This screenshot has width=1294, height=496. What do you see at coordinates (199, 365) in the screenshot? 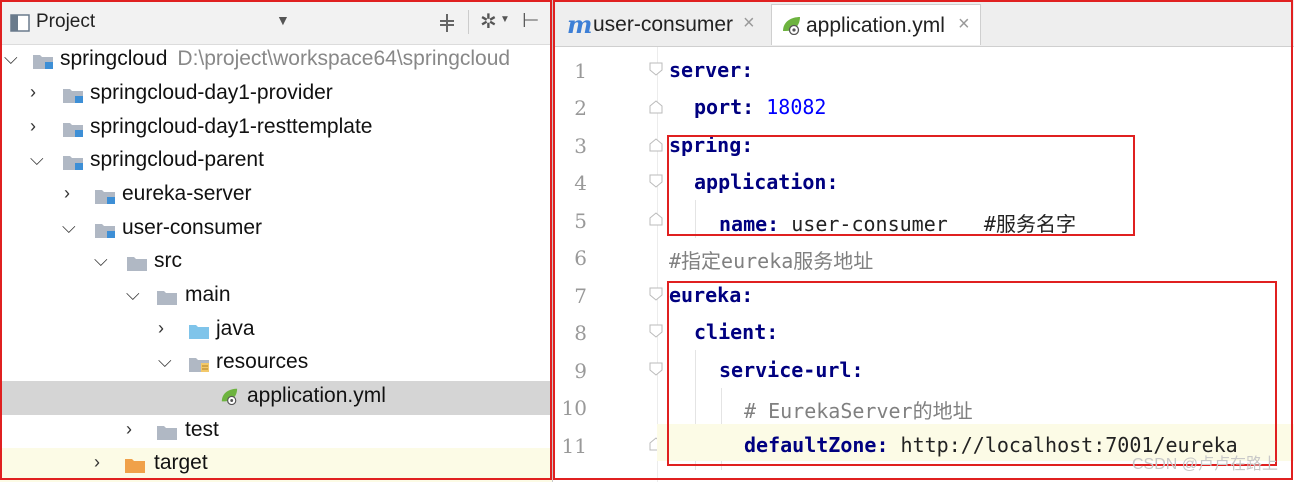
I see `resources-folder-icon` at bounding box center [199, 365].